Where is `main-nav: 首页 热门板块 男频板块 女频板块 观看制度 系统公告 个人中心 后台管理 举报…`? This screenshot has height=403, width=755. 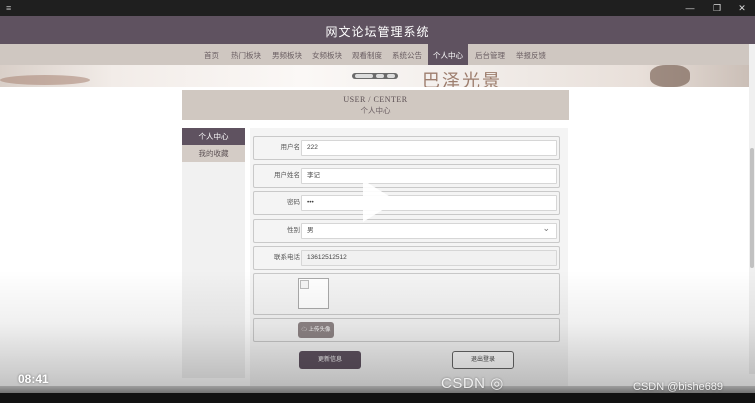
main-nav: 首页 热门板块 男频板块 女频板块 观看制度 系统公告 个人中心 后台管理 举报… is located at coordinates (377, 54).